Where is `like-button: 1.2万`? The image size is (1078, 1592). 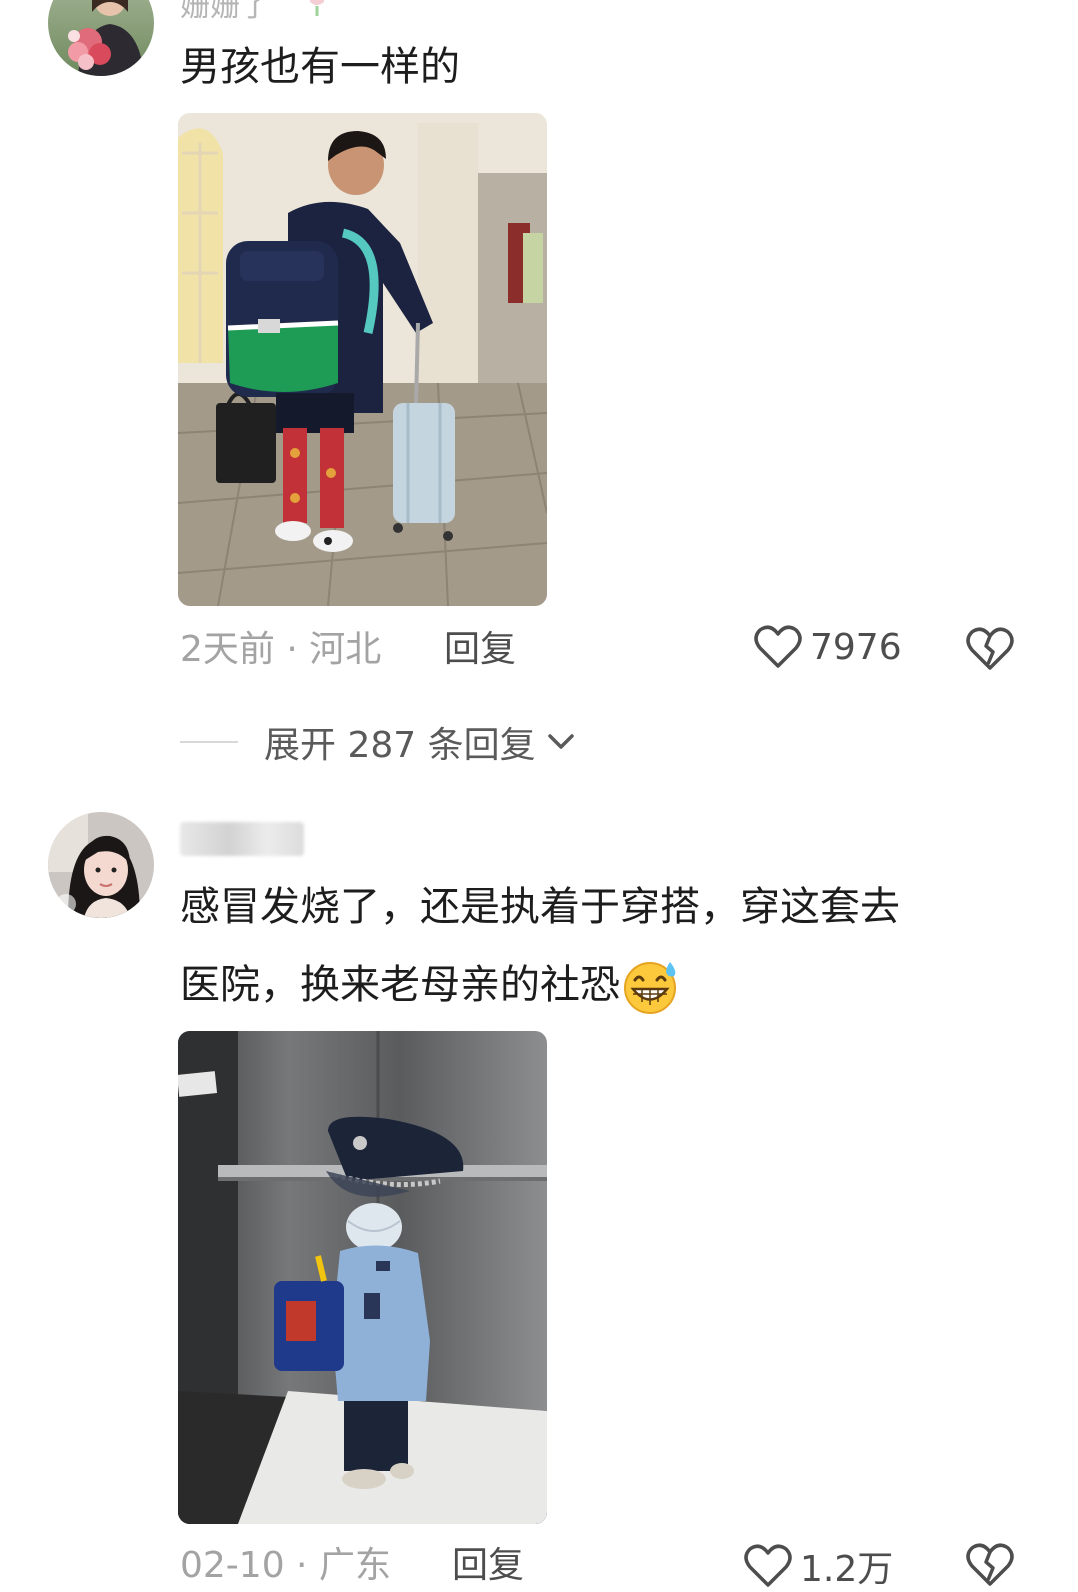
like-button: 1.2万 is located at coordinates (818, 1566).